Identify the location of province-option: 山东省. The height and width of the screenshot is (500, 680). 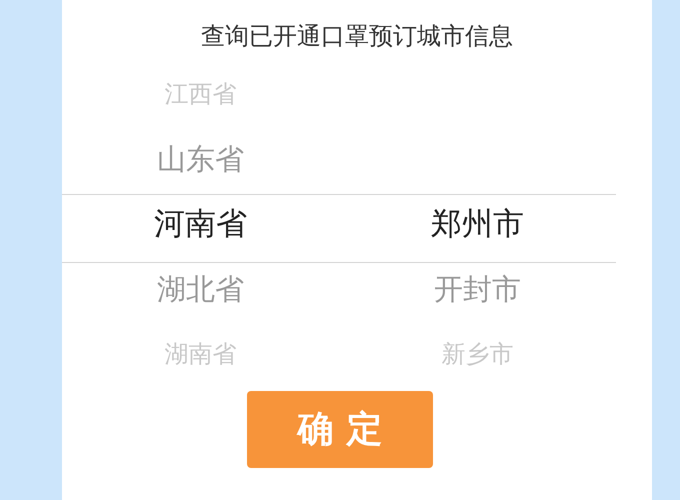
(200, 160).